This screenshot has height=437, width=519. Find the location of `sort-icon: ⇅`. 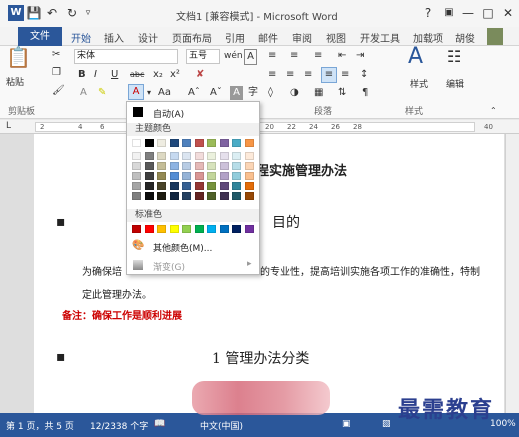

sort-icon: ⇅ is located at coordinates (342, 93).